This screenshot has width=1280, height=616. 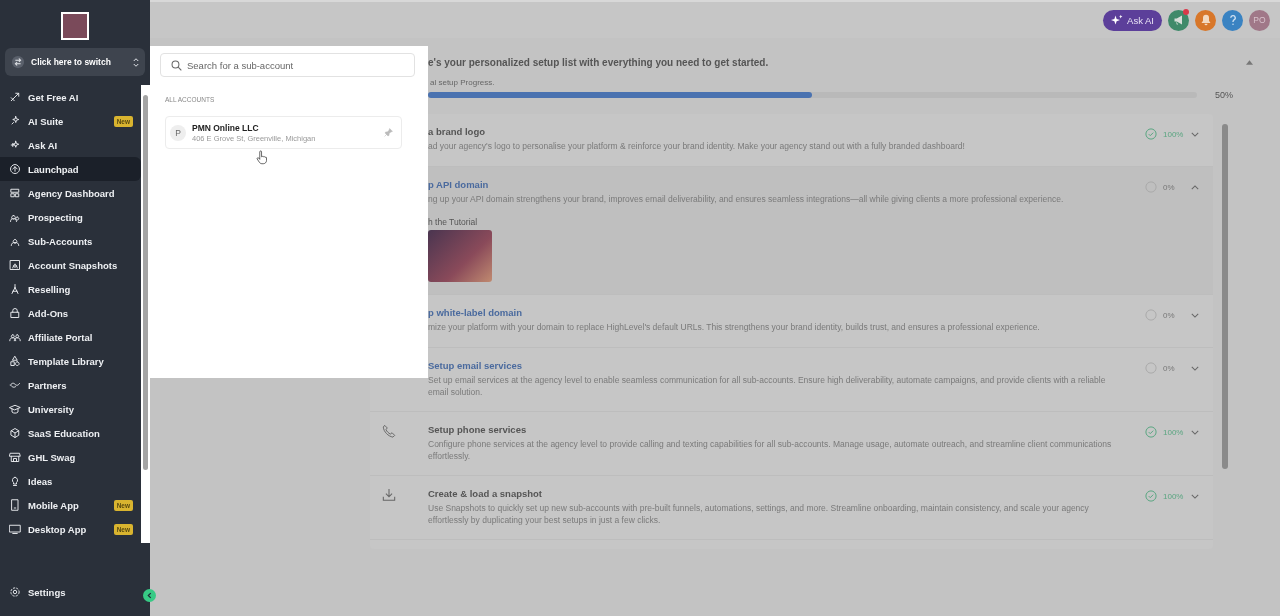 I want to click on sidebar-item: Template Library, so click(x=70, y=361).